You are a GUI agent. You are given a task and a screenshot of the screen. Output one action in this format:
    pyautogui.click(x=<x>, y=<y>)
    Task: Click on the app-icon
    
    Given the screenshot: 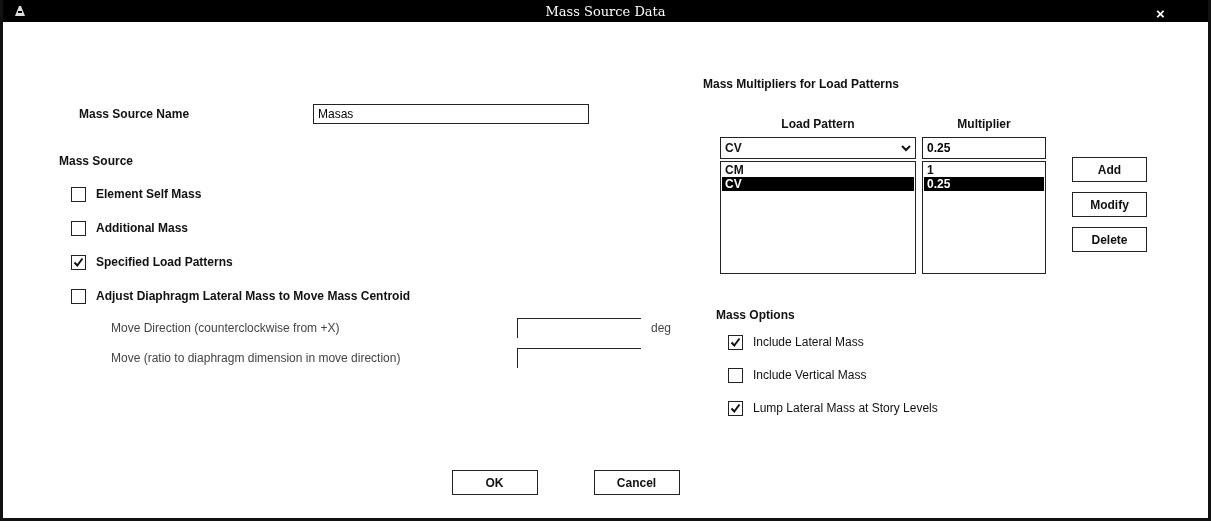 What is the action you would take?
    pyautogui.click(x=20, y=11)
    